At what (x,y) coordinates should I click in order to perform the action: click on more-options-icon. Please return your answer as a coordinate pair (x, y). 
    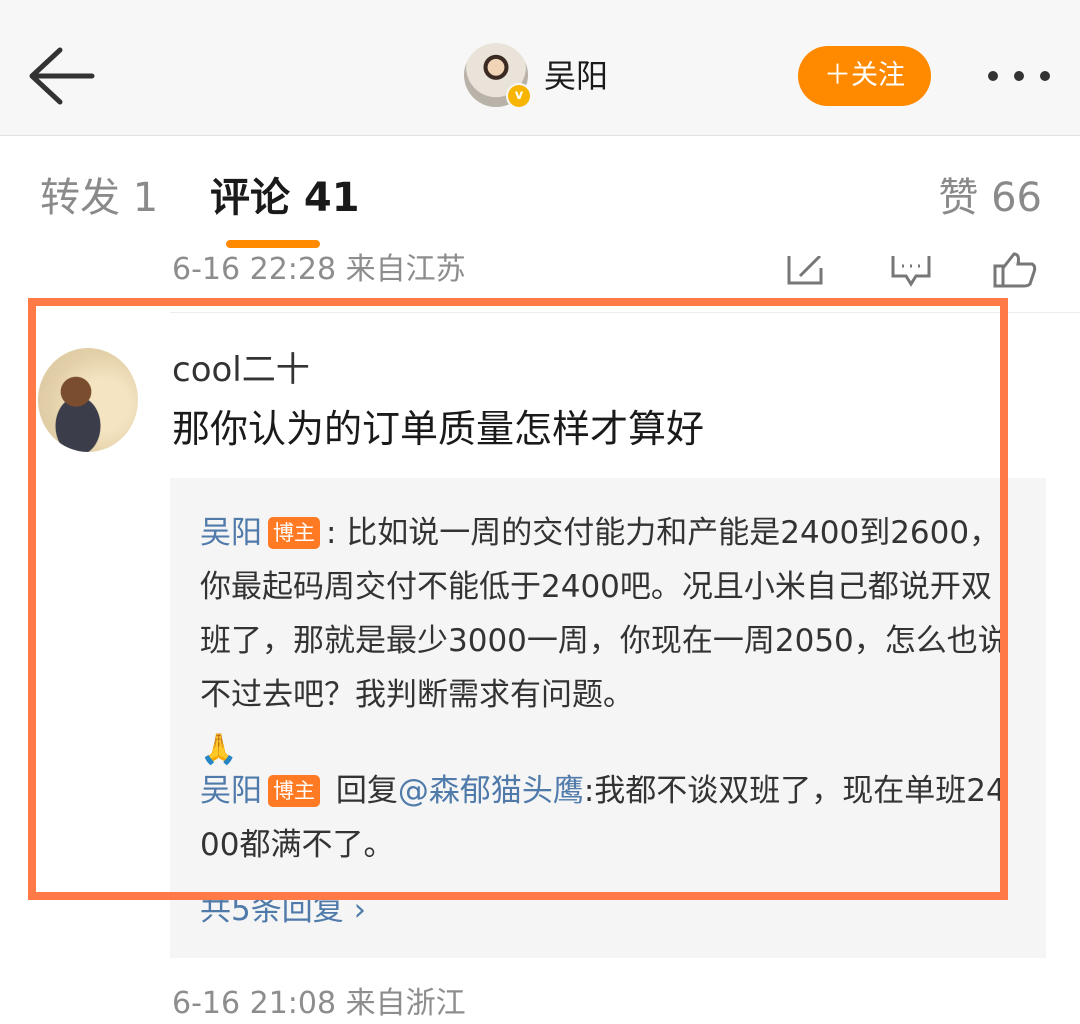
    Looking at the image, I should click on (1019, 76).